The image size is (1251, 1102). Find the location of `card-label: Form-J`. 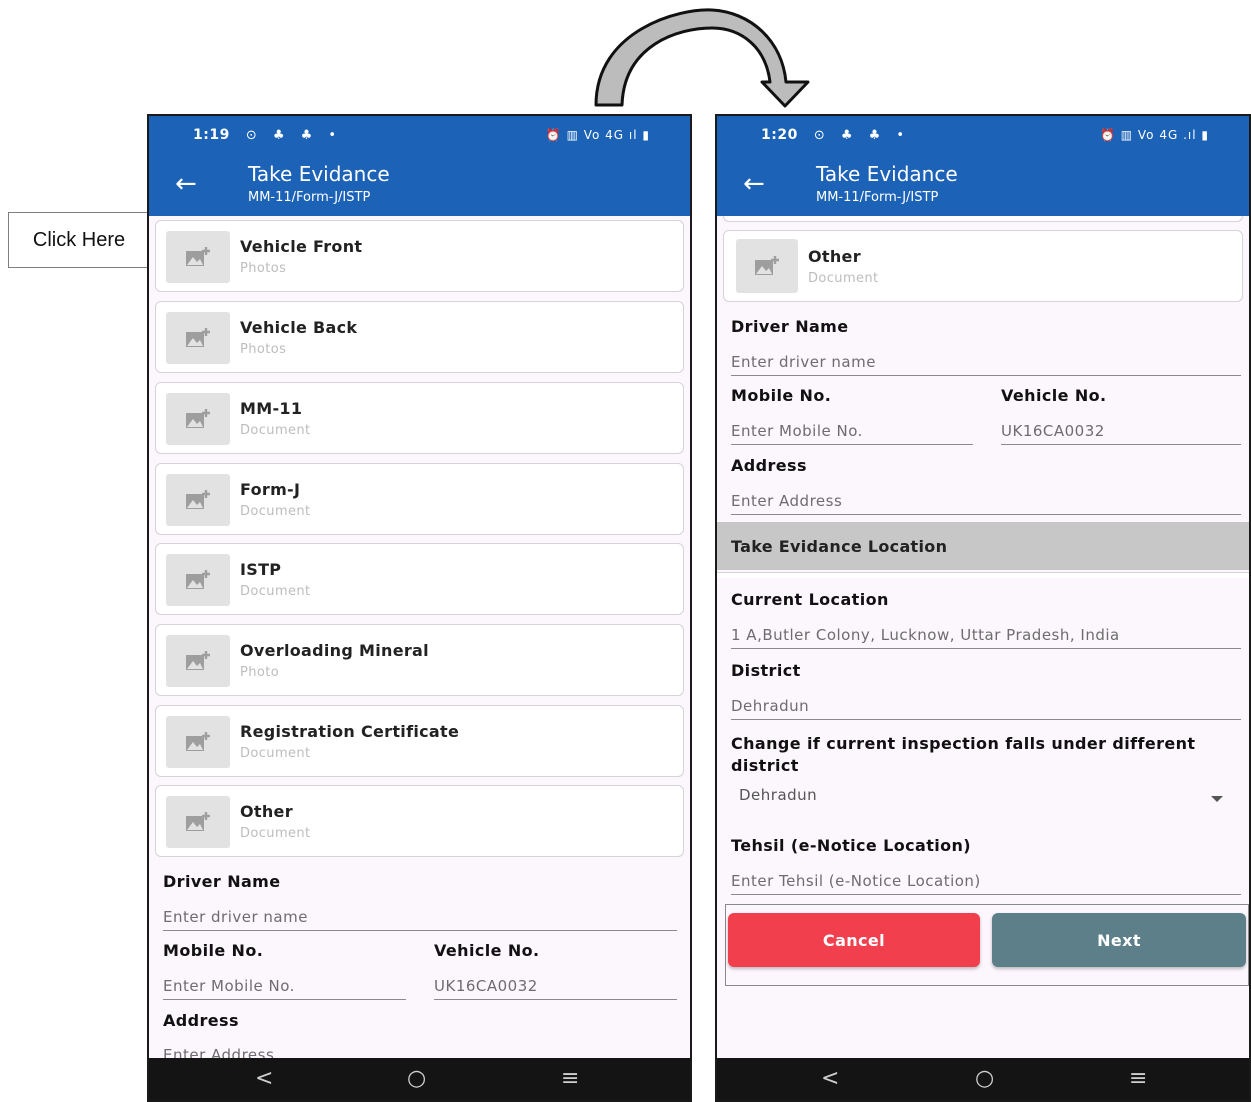

card-label: Form-J is located at coordinates (270, 489).